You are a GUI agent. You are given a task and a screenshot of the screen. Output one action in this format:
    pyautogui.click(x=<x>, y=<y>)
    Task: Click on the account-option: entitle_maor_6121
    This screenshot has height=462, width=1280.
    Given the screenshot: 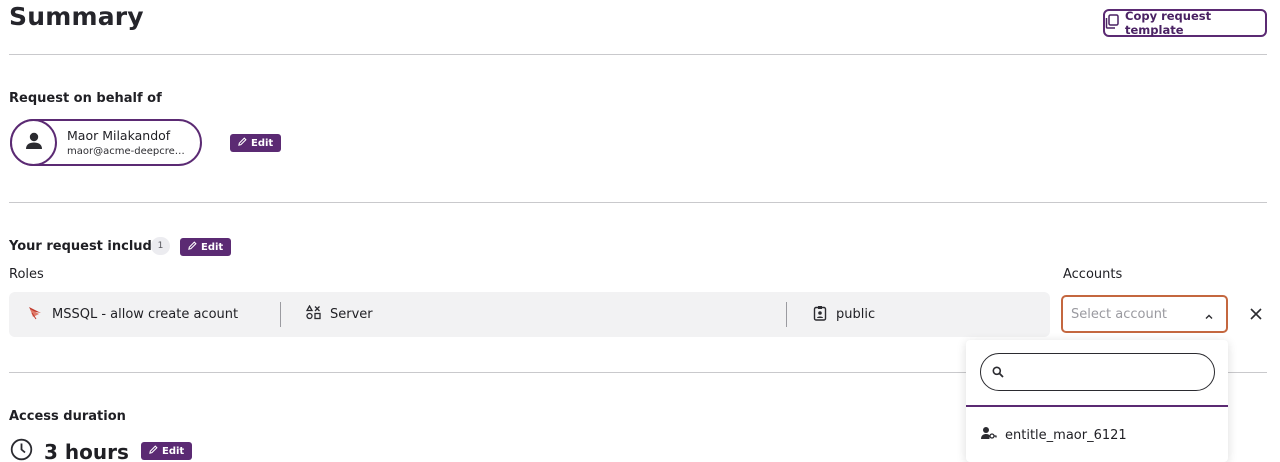 What is the action you would take?
    pyautogui.click(x=1054, y=435)
    